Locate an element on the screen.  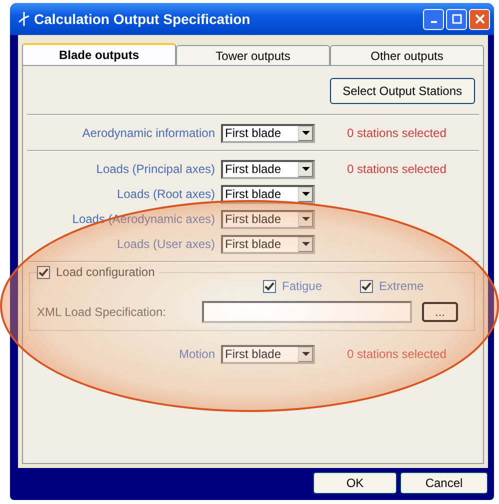
maximize-icon is located at coordinates (457, 19).